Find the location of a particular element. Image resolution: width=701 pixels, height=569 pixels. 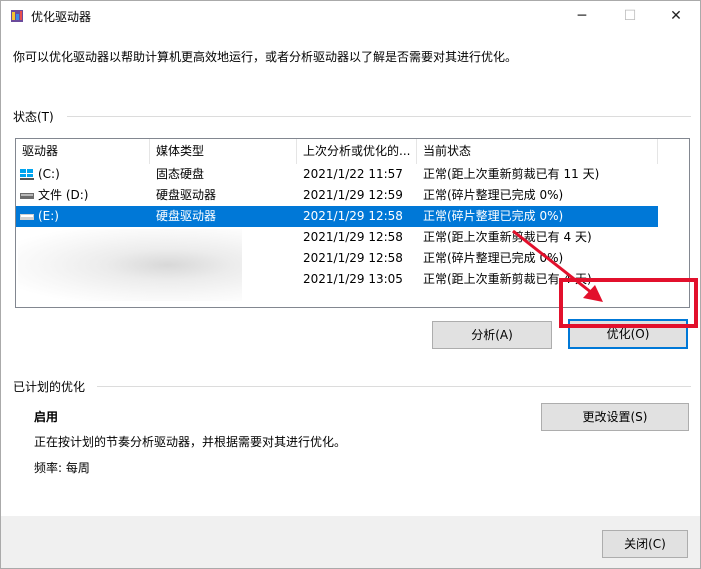

current-status: 正常(距上次重新剪裁已有 11 天) is located at coordinates (511, 174).